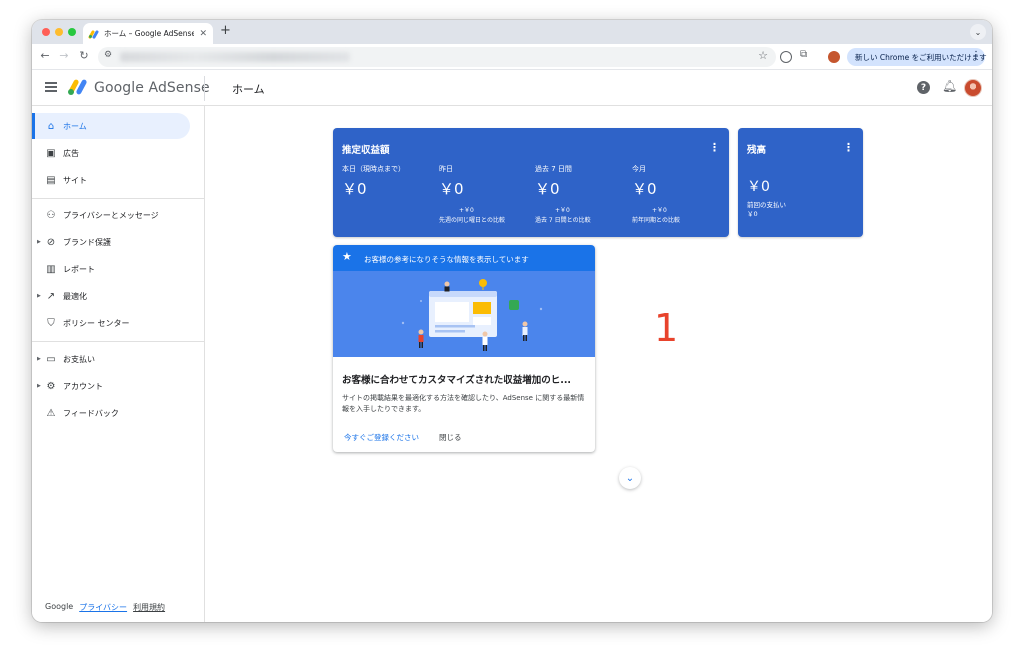 The height and width of the screenshot is (663, 1024). What do you see at coordinates (752, 214) in the screenshot?
I see `previous-payment-value: ￥0` at bounding box center [752, 214].